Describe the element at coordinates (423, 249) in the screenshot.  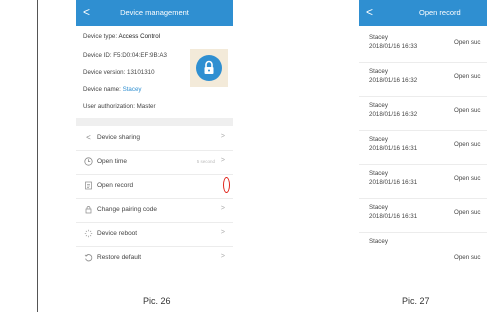
I see `record-row: Stacey Open suc` at that location.